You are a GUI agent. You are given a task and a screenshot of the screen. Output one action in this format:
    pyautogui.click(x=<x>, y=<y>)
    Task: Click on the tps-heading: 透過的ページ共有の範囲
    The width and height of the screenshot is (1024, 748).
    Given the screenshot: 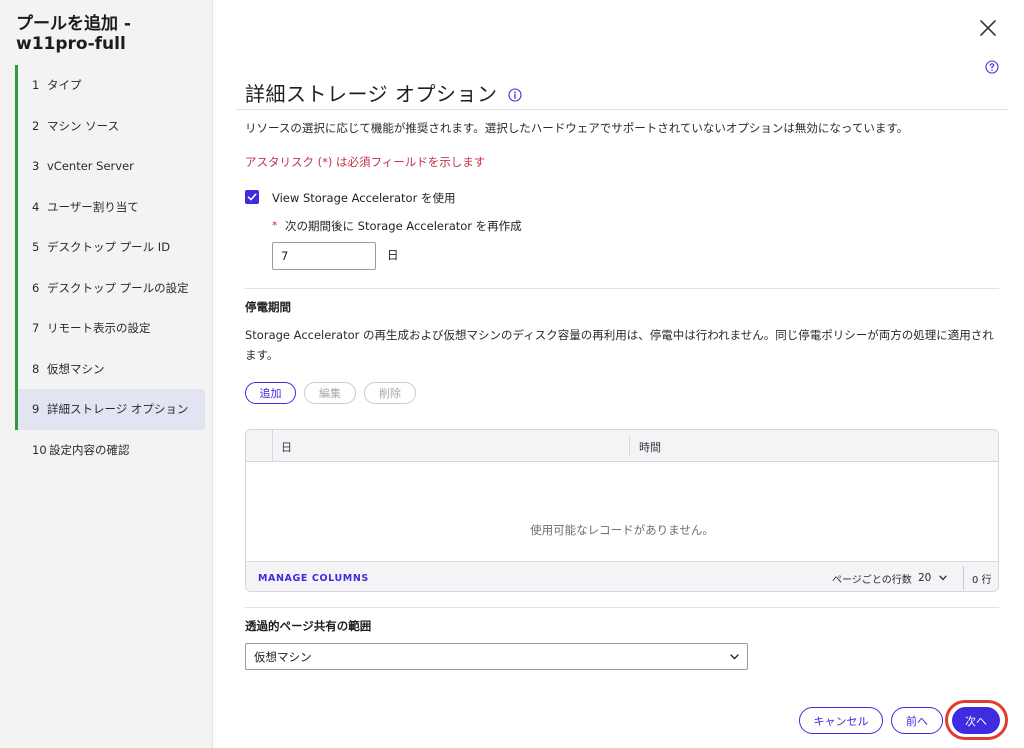 What is the action you would take?
    pyautogui.click(x=308, y=626)
    